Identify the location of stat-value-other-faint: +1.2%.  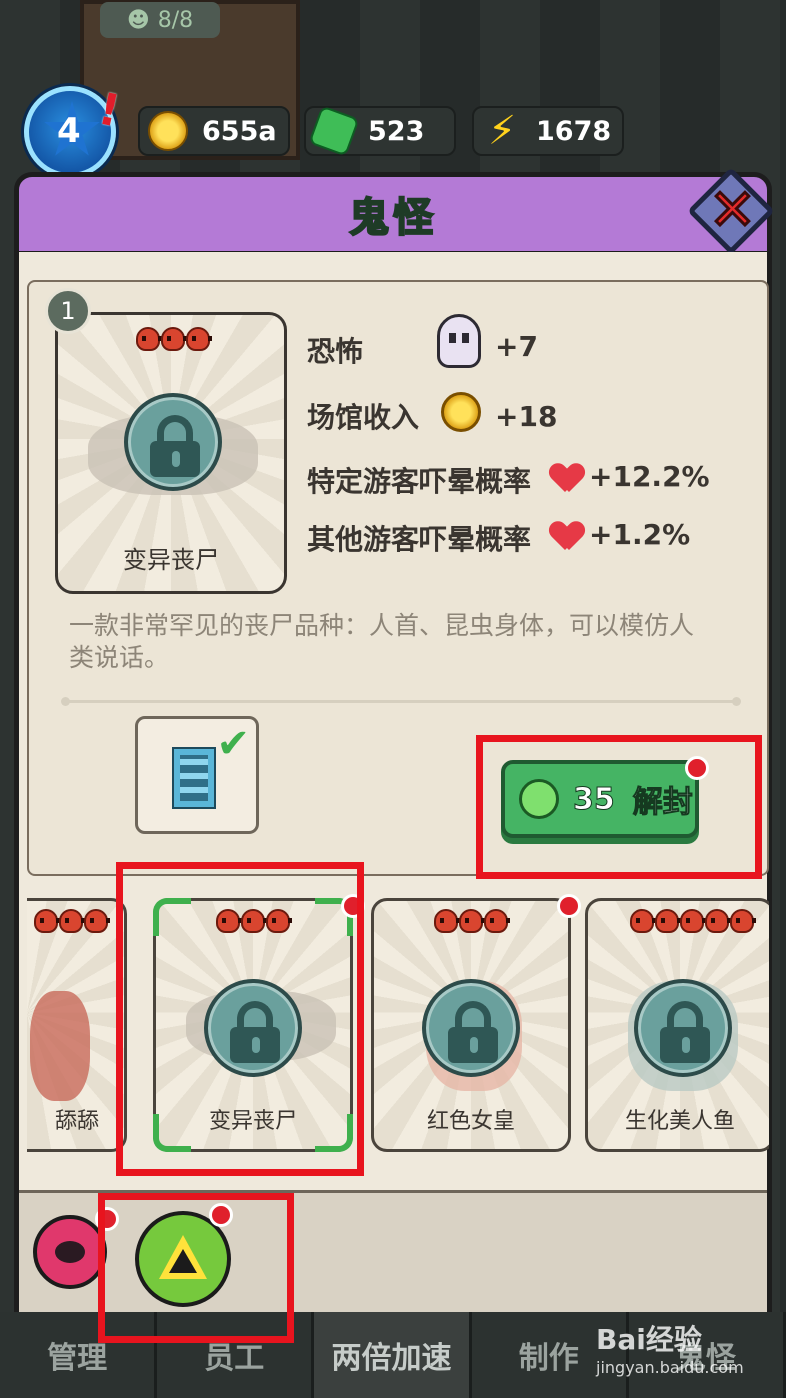
(640, 534).